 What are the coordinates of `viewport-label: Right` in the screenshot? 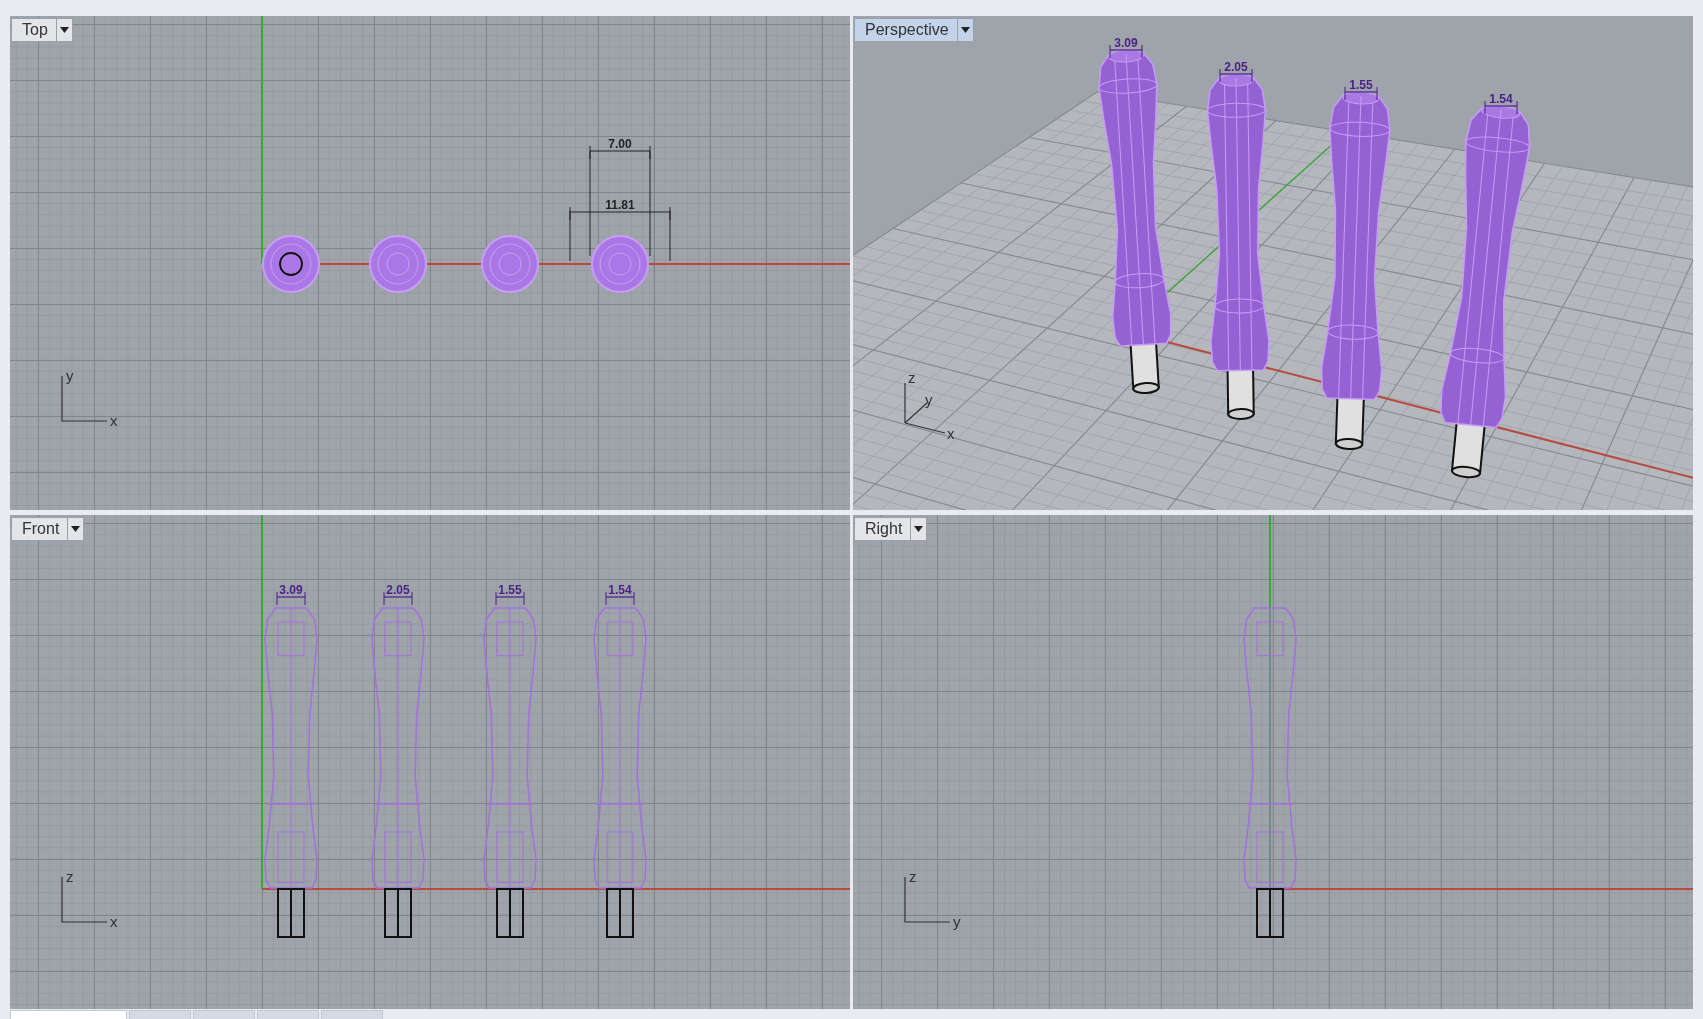 It's located at (891, 529).